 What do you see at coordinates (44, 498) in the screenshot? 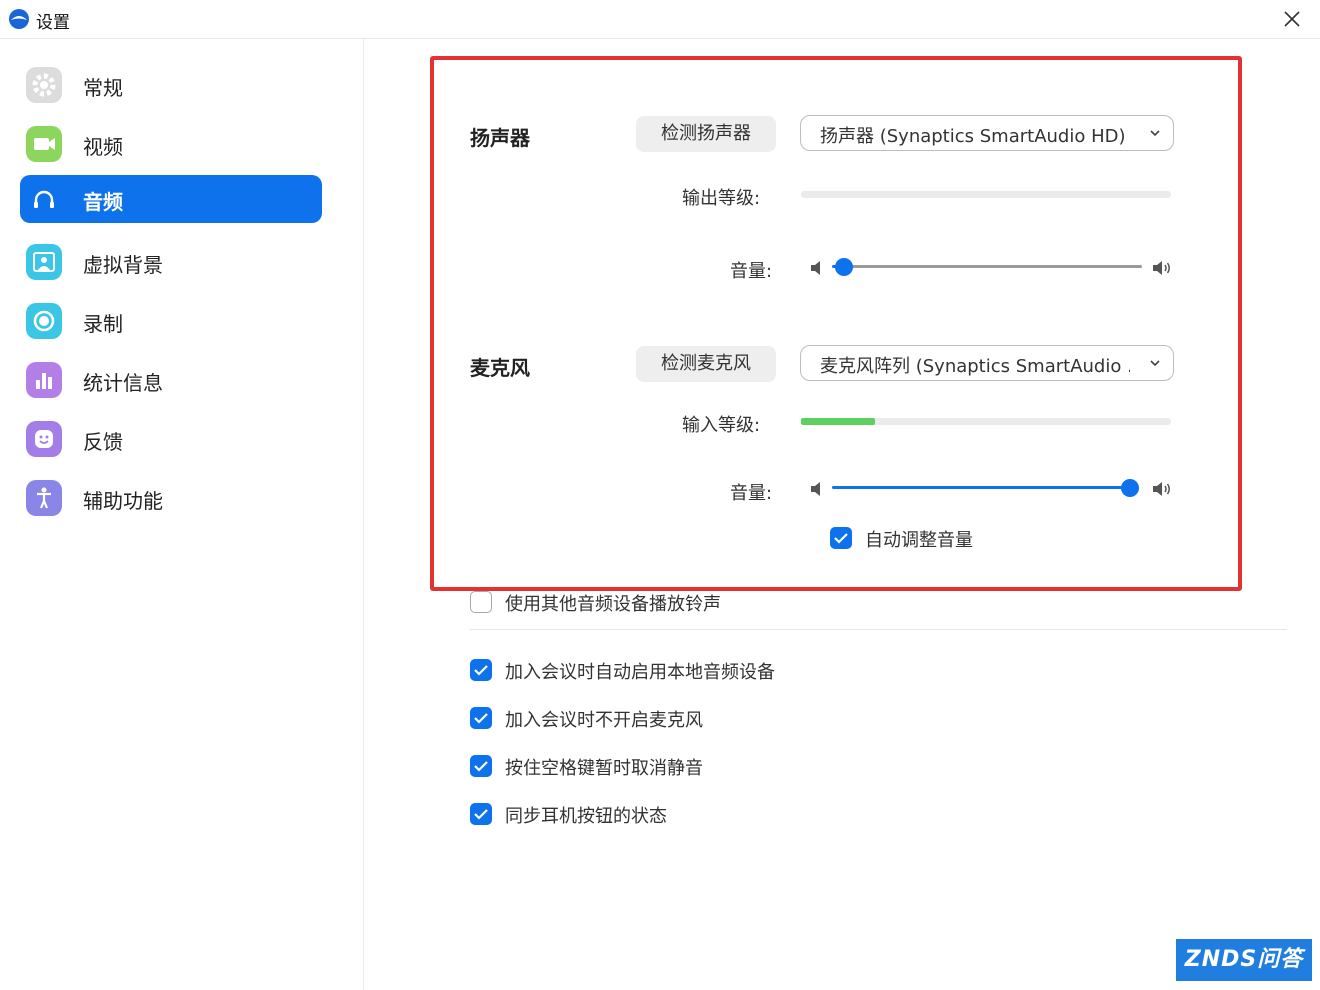
I see `accessibility-icon` at bounding box center [44, 498].